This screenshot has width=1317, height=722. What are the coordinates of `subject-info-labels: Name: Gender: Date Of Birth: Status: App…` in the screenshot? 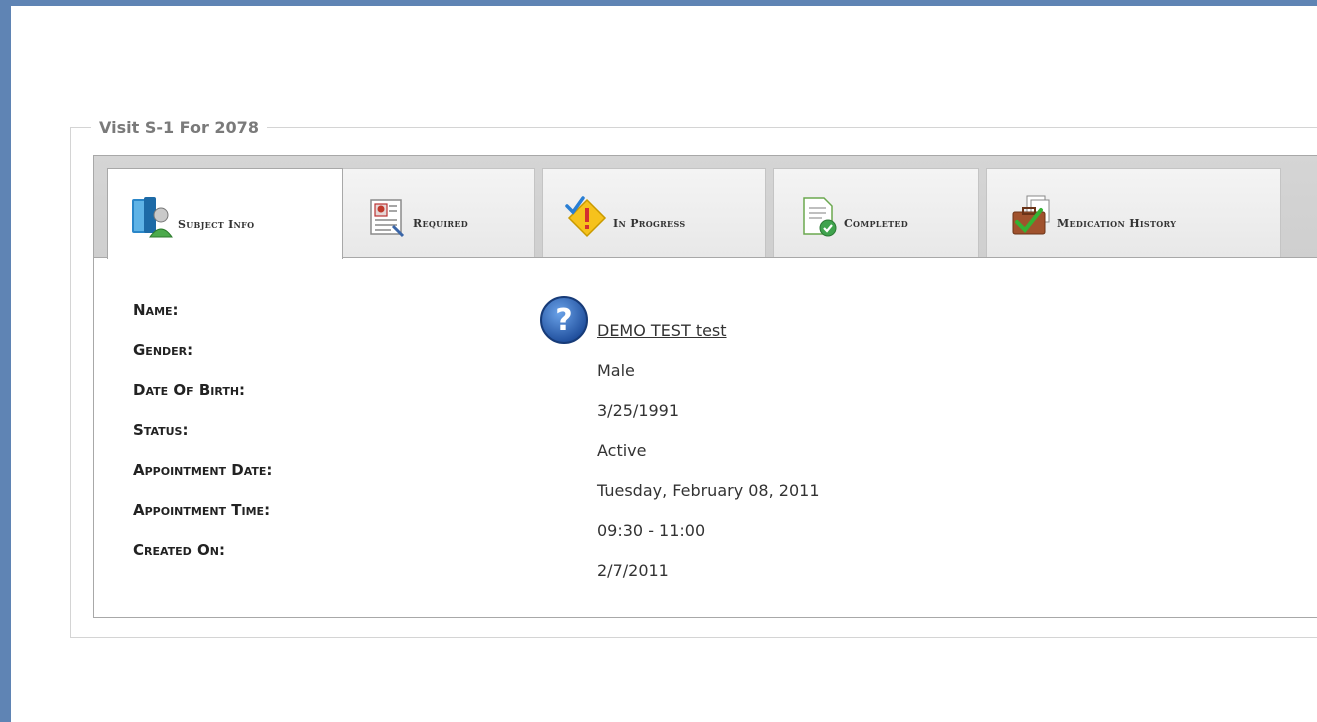 It's located at (202, 440).